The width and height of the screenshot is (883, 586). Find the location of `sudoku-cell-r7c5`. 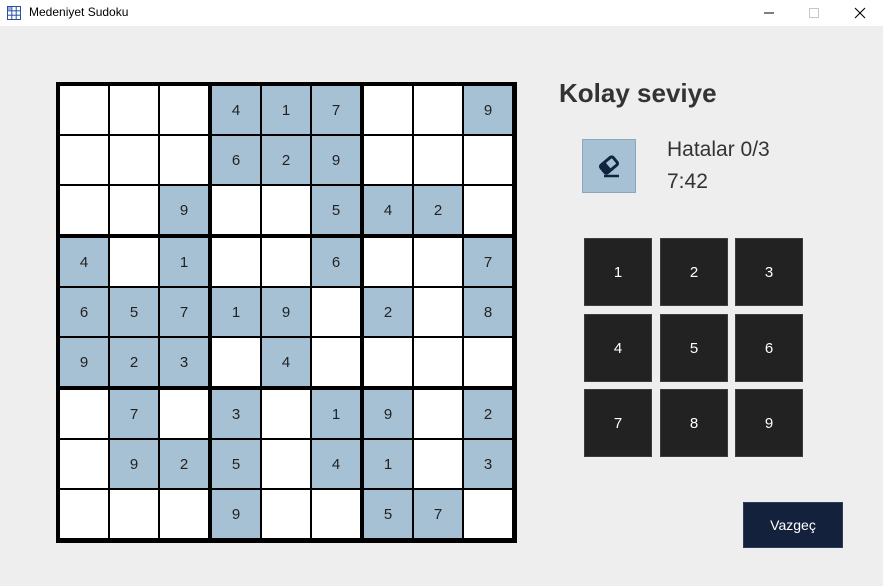

sudoku-cell-r7c5 is located at coordinates (286, 414).